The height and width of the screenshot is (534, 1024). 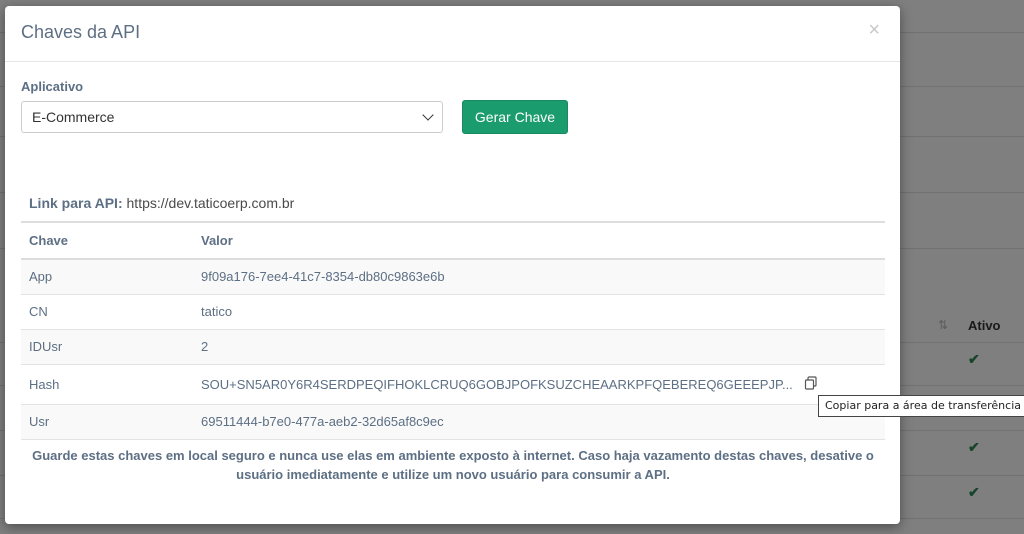 What do you see at coordinates (515, 117) in the screenshot?
I see `generate-key-button: Gerar Chave` at bounding box center [515, 117].